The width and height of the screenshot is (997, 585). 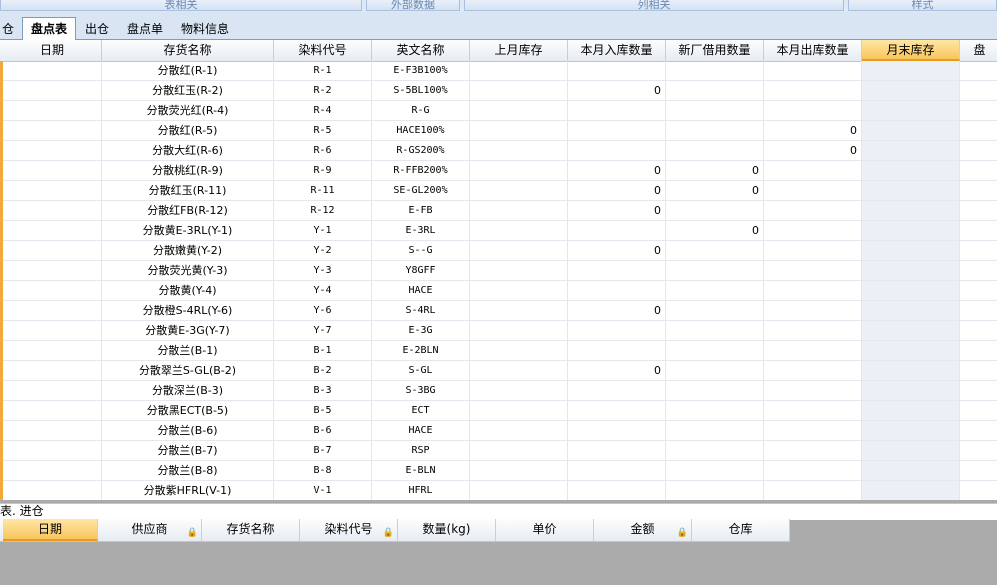 What do you see at coordinates (188, 131) in the screenshot?
I see `cell-item-name: 分散红(R-5)` at bounding box center [188, 131].